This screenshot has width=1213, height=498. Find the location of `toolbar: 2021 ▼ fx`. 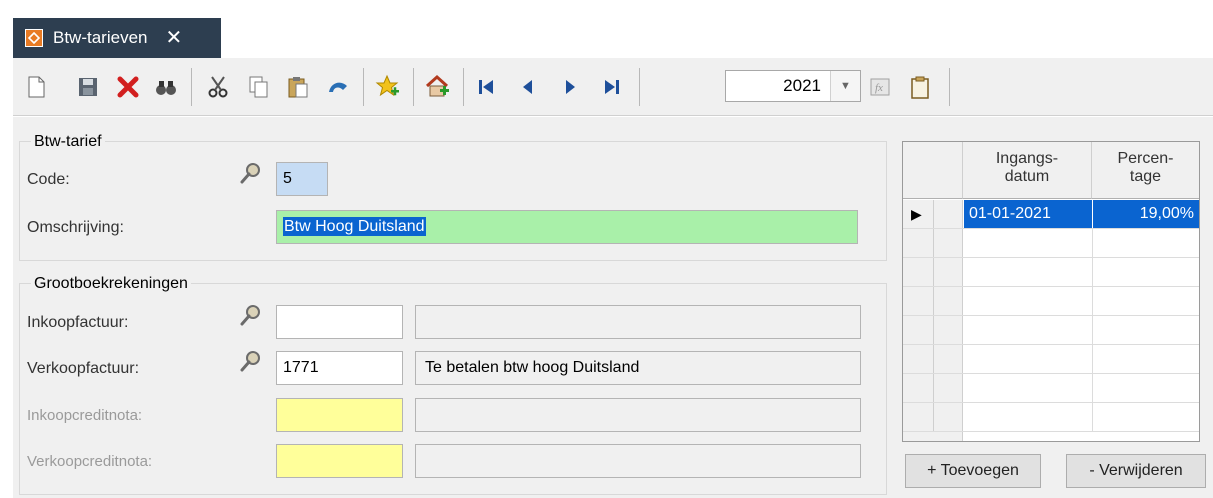

toolbar: 2021 ▼ fx is located at coordinates (613, 87).